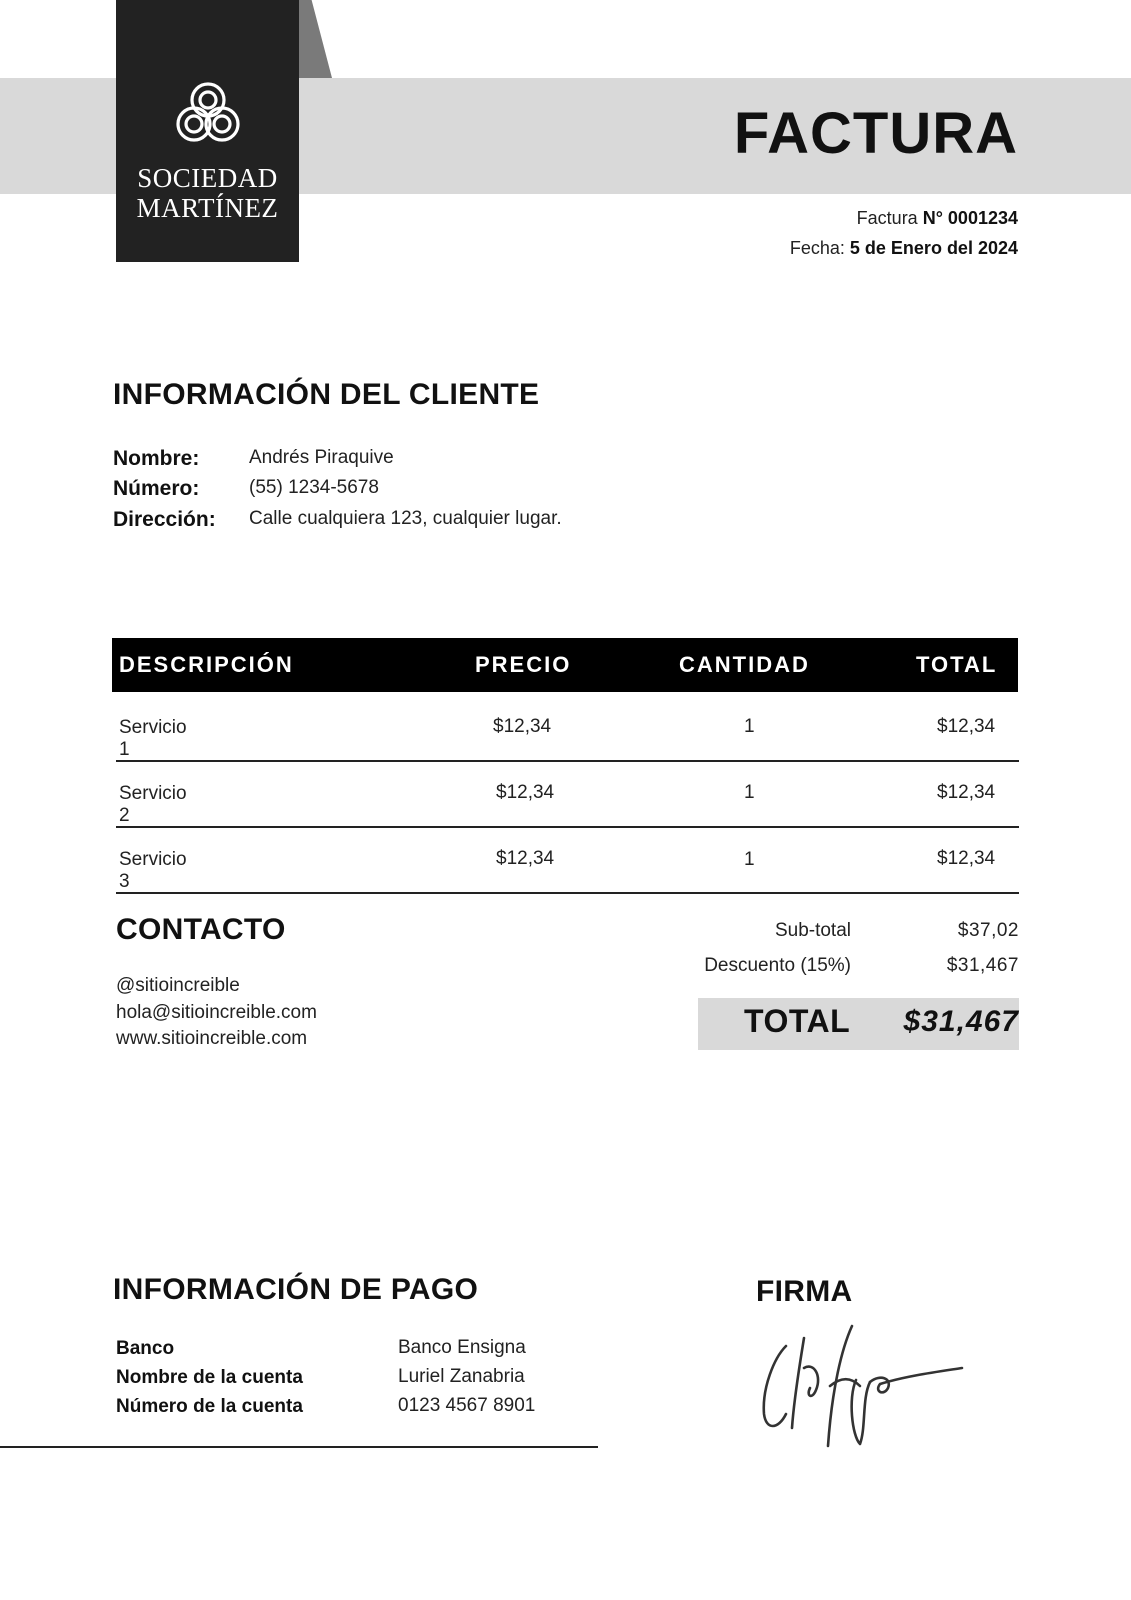  I want to click on invoice-number-label: Factura, so click(887, 218).